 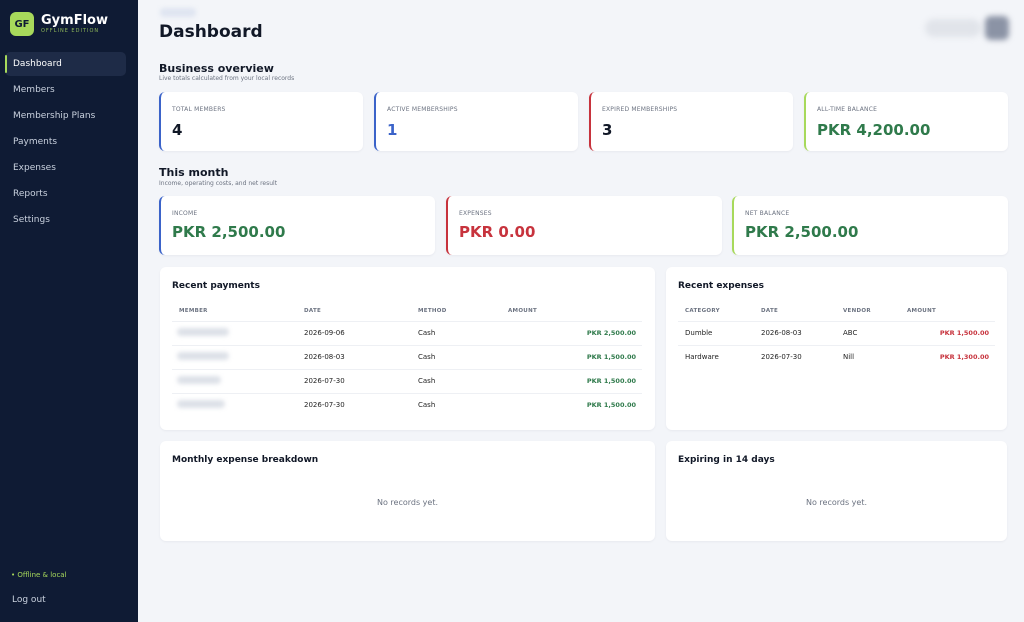 What do you see at coordinates (802, 333) in the screenshot?
I see `expense-date: 2026-08-03` at bounding box center [802, 333].